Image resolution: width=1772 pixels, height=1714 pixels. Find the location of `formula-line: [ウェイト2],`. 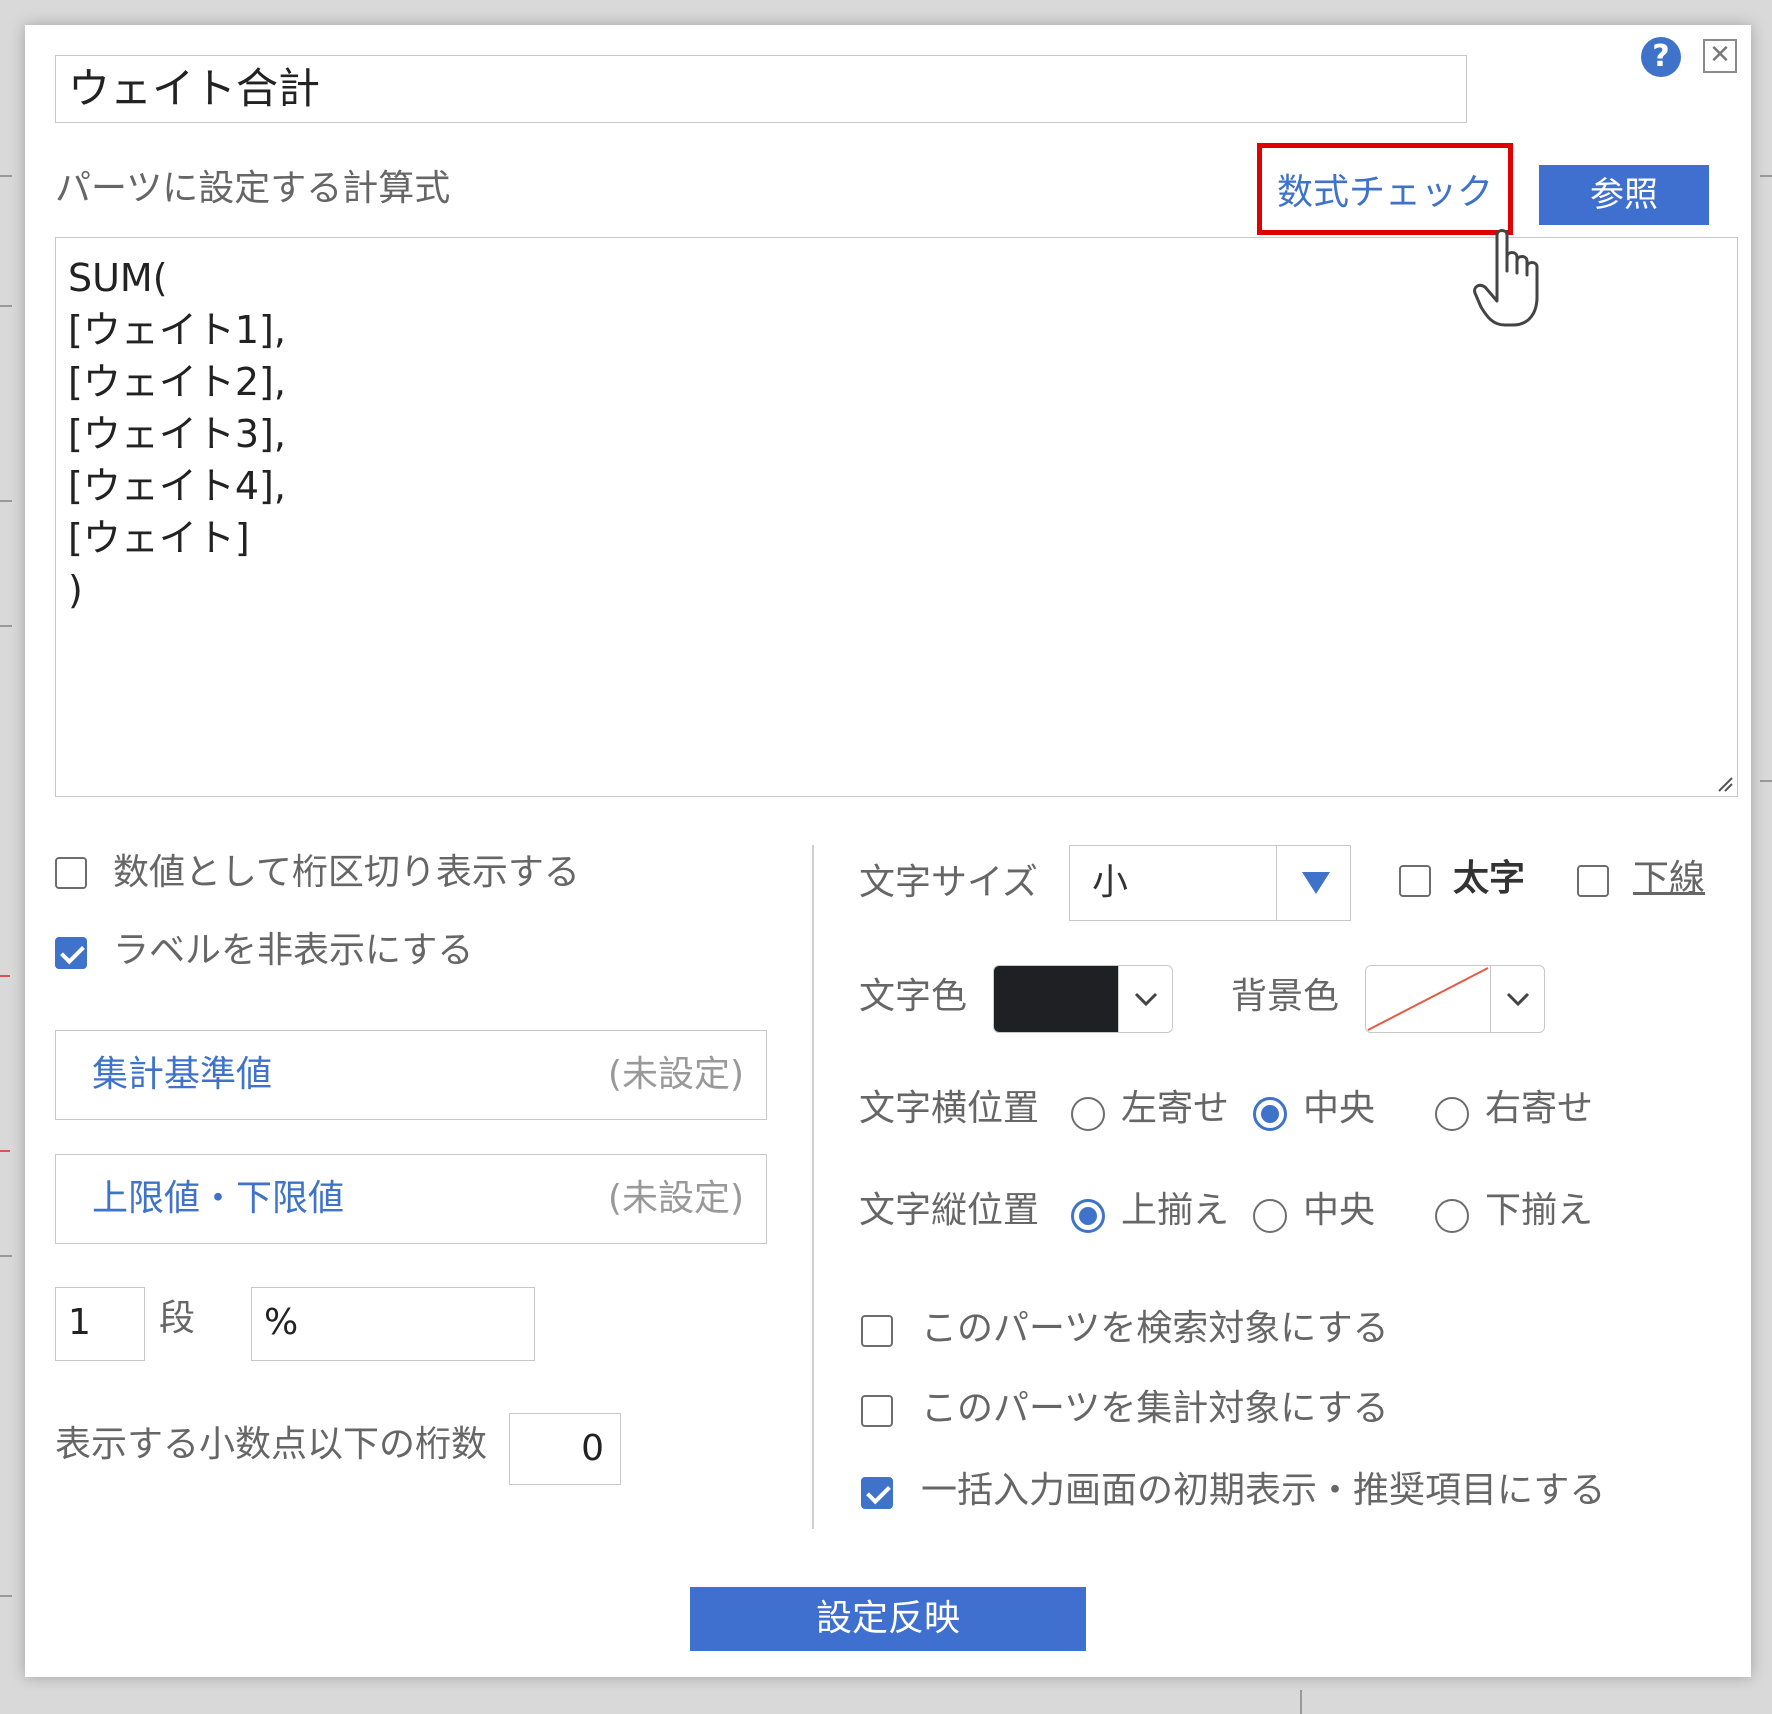

formula-line: [ウェイト2], is located at coordinates (177, 382).